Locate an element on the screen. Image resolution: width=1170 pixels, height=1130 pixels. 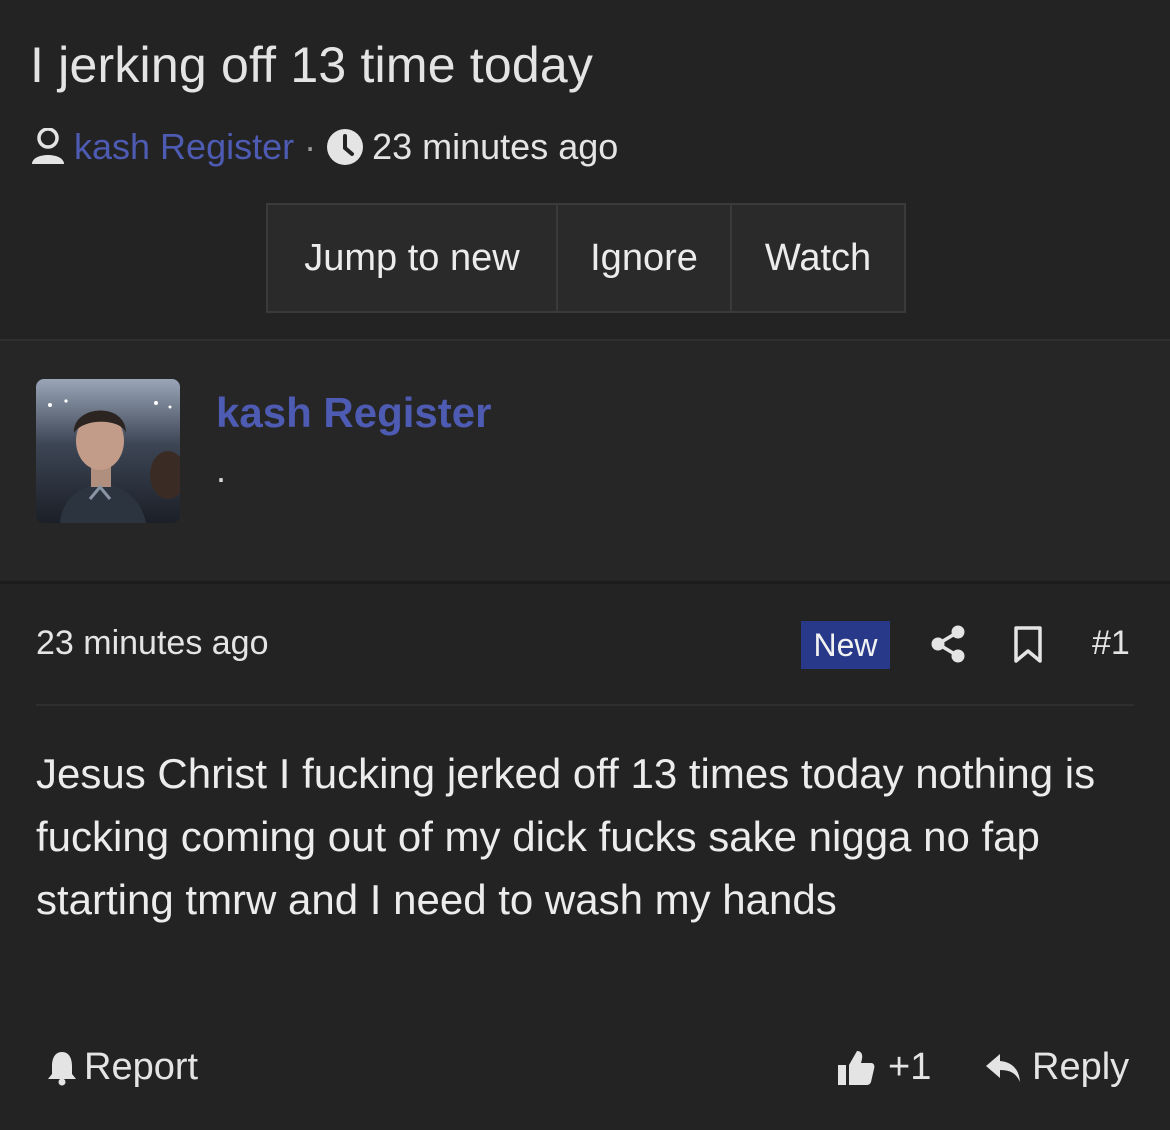
reply-label: Reply is located at coordinates (1081, 1067).